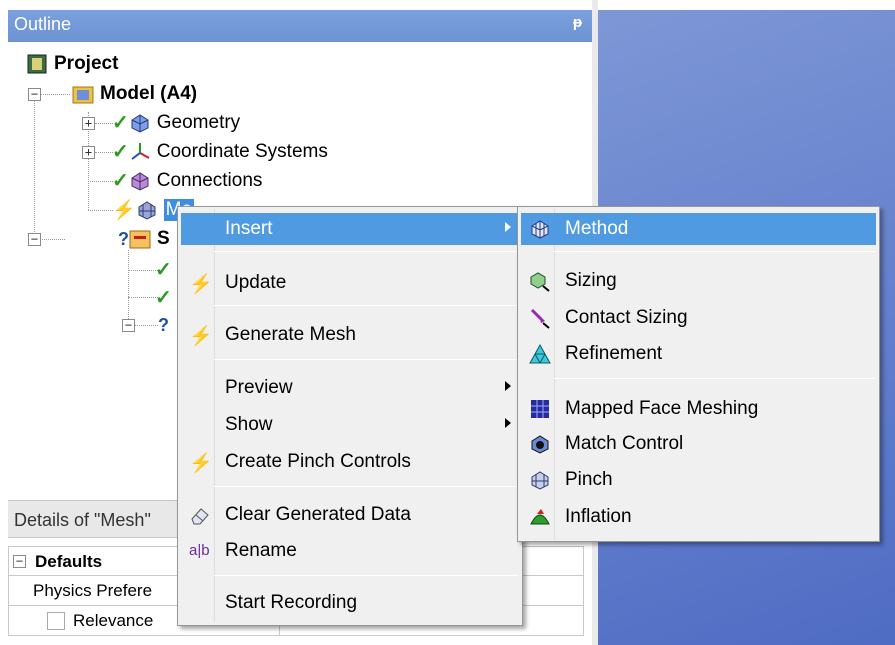 The width and height of the screenshot is (895, 645). Describe the element at coordinates (209, 180) in the screenshot. I see `tree-label-connections: Connections` at that location.